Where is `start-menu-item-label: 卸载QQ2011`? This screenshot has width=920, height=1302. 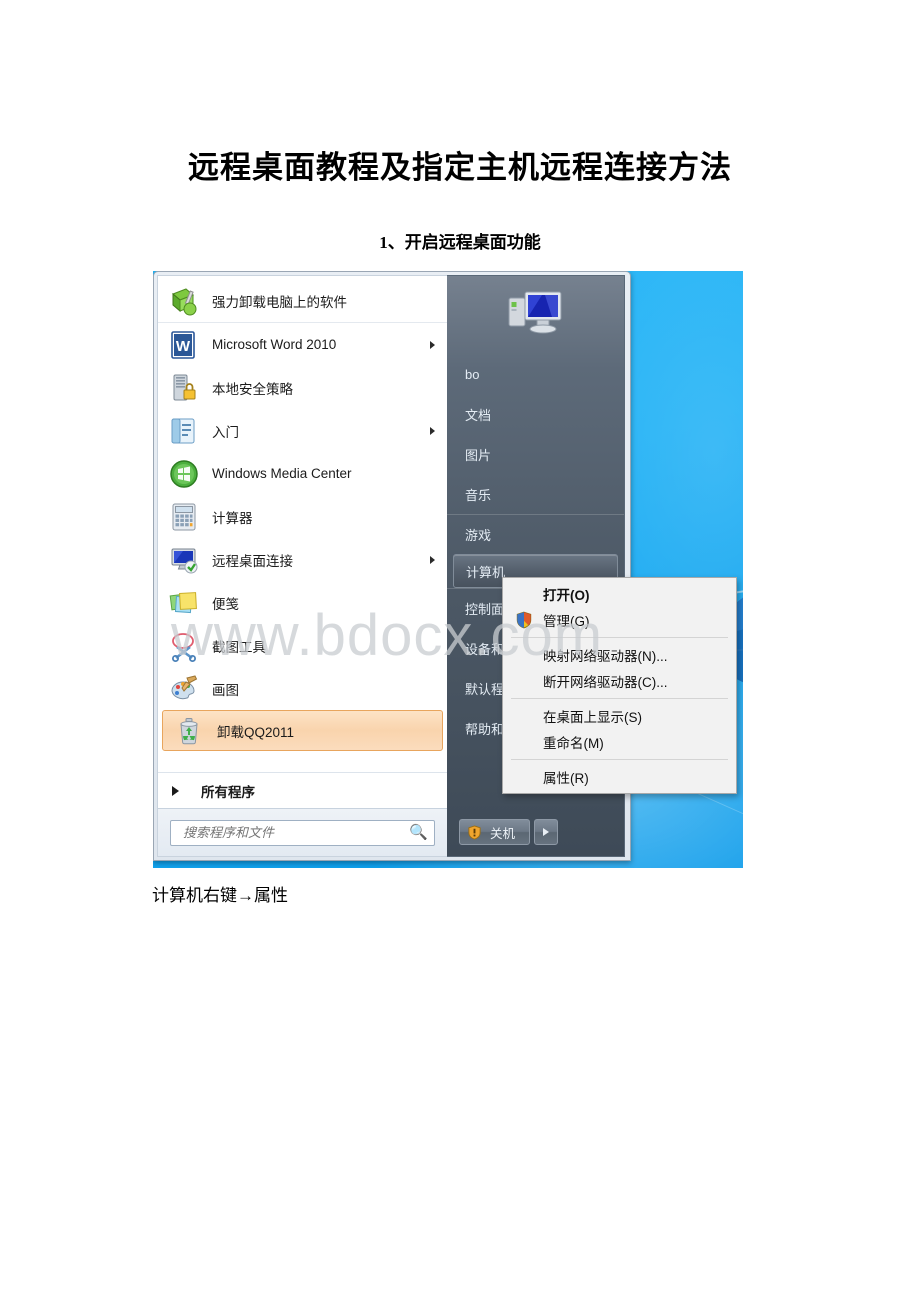
start-menu-item-label: 卸载QQ2011 is located at coordinates (256, 732).